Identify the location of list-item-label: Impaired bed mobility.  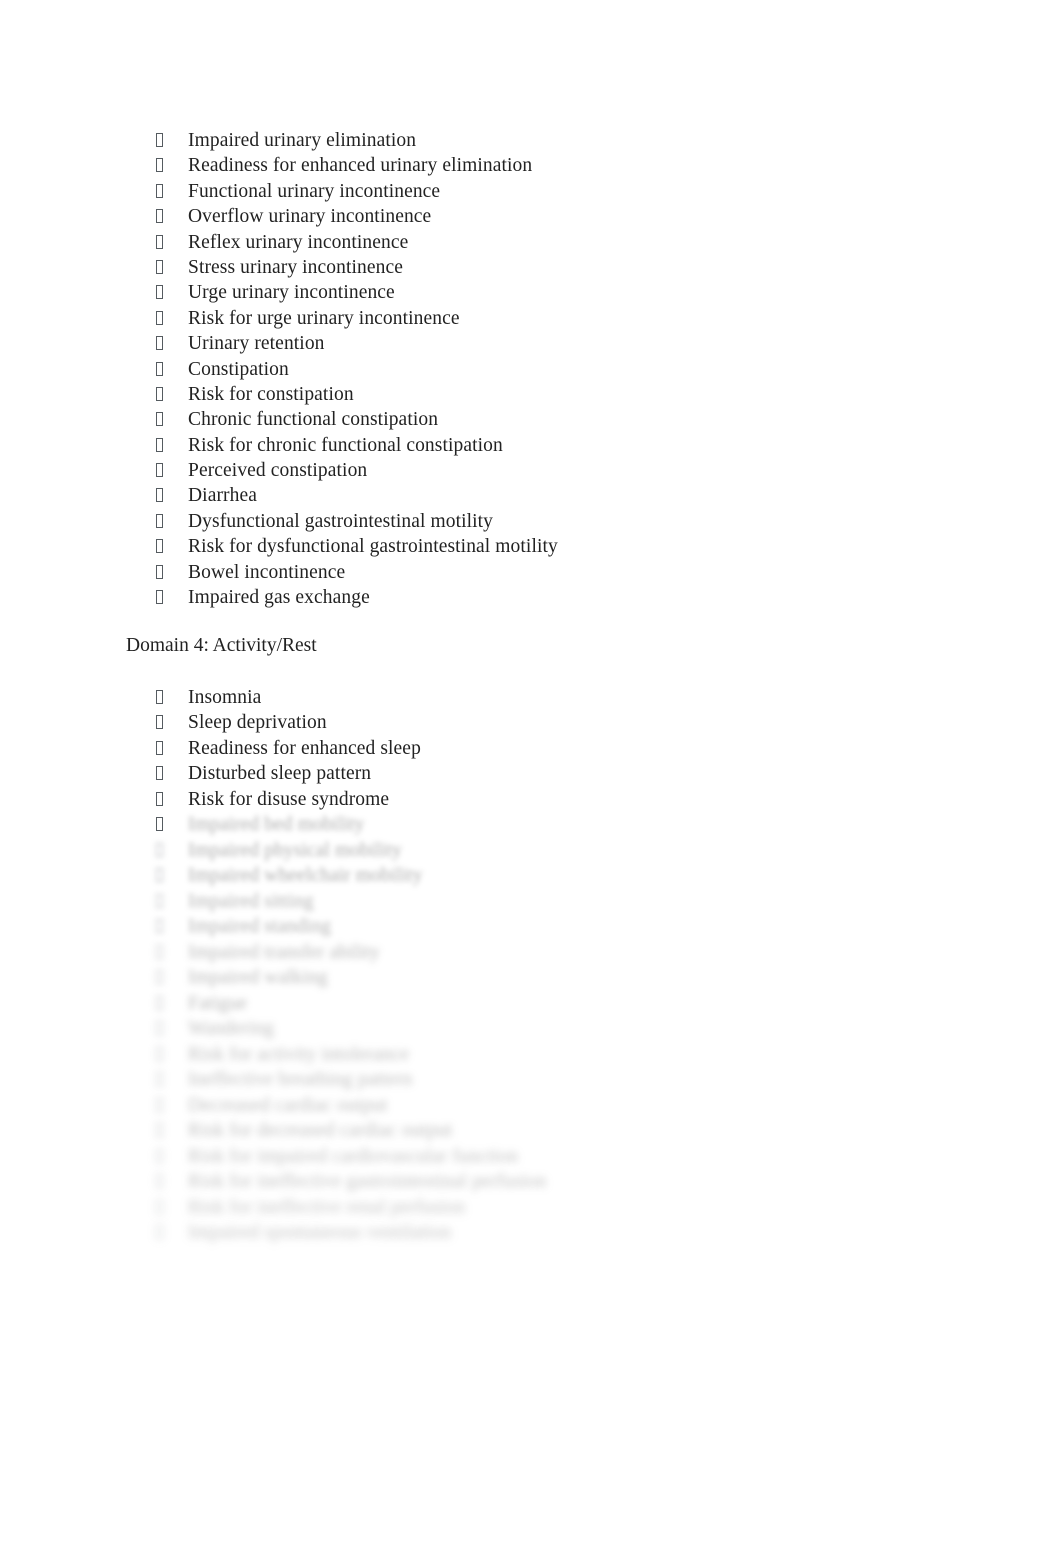
(276, 824).